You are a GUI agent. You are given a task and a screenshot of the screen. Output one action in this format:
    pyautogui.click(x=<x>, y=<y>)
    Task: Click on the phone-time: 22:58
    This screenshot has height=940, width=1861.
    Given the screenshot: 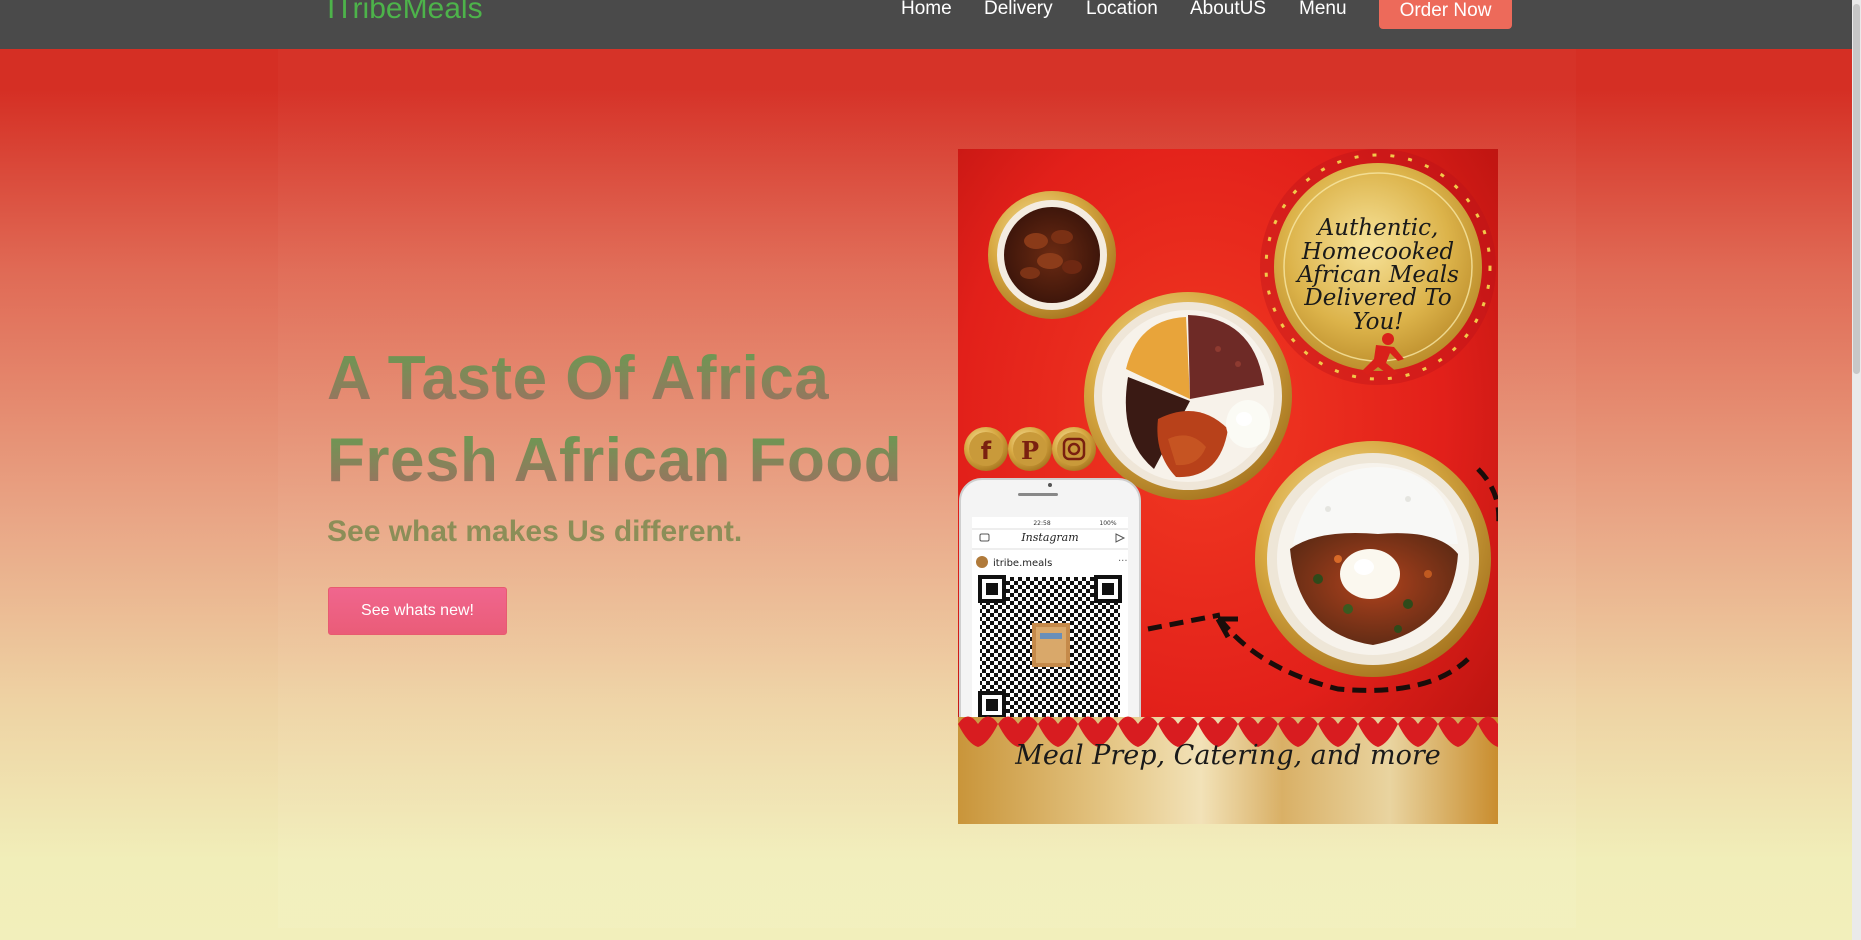 What is the action you would take?
    pyautogui.click(x=1041, y=523)
    